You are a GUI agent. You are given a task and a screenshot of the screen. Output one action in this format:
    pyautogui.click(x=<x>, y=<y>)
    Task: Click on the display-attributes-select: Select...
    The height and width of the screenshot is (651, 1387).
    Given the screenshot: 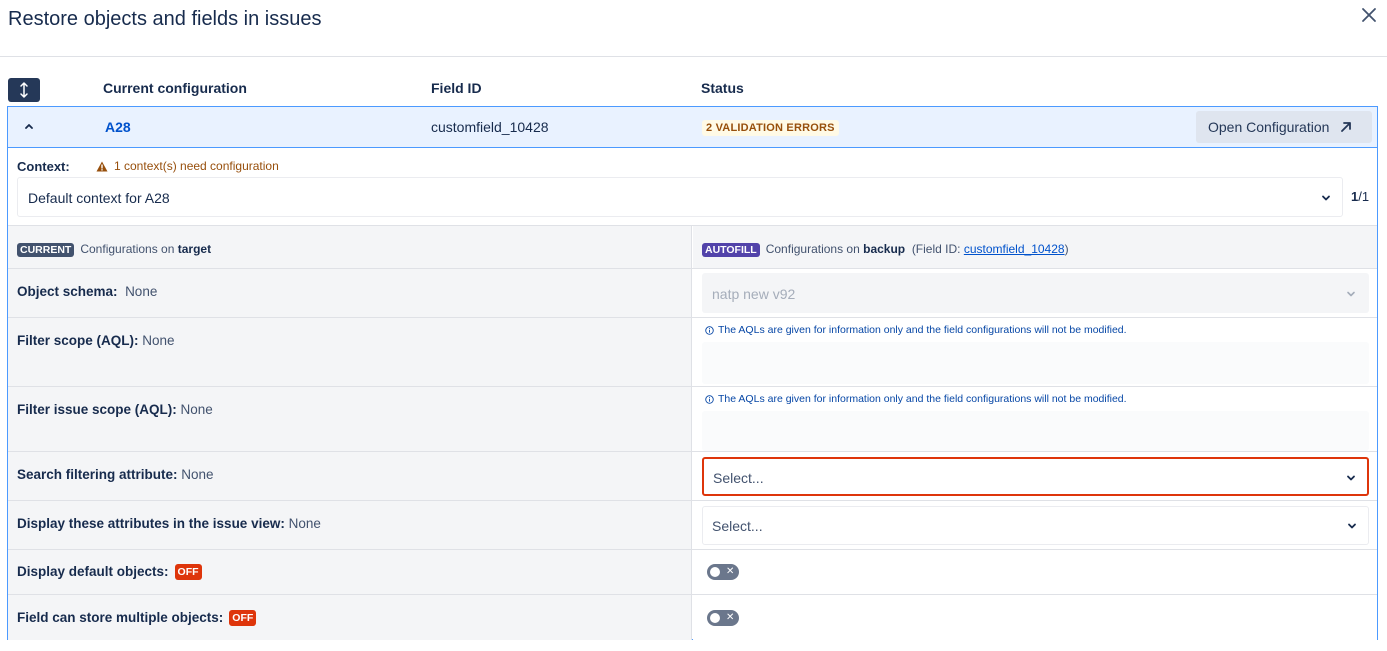 What is the action you would take?
    pyautogui.click(x=1035, y=525)
    